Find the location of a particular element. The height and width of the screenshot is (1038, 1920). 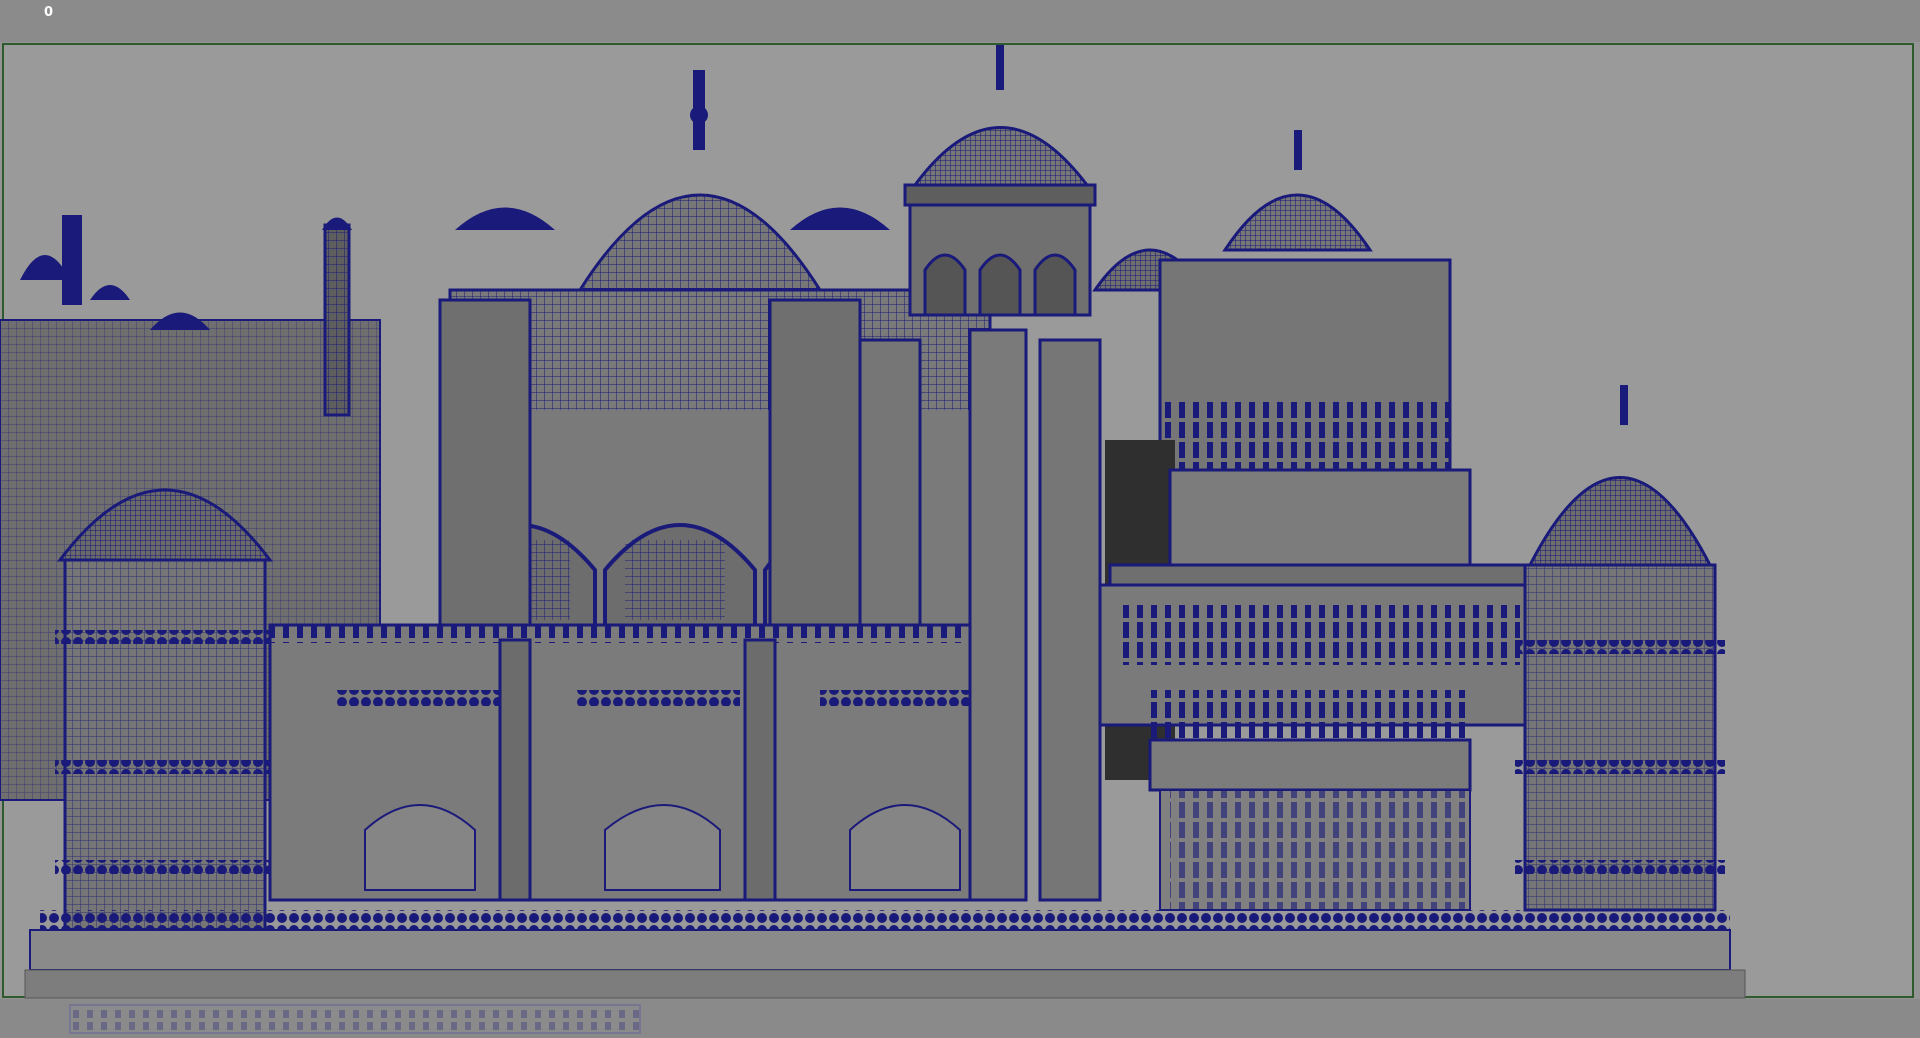

front-curtain-wall is located at coordinates (620, 762).